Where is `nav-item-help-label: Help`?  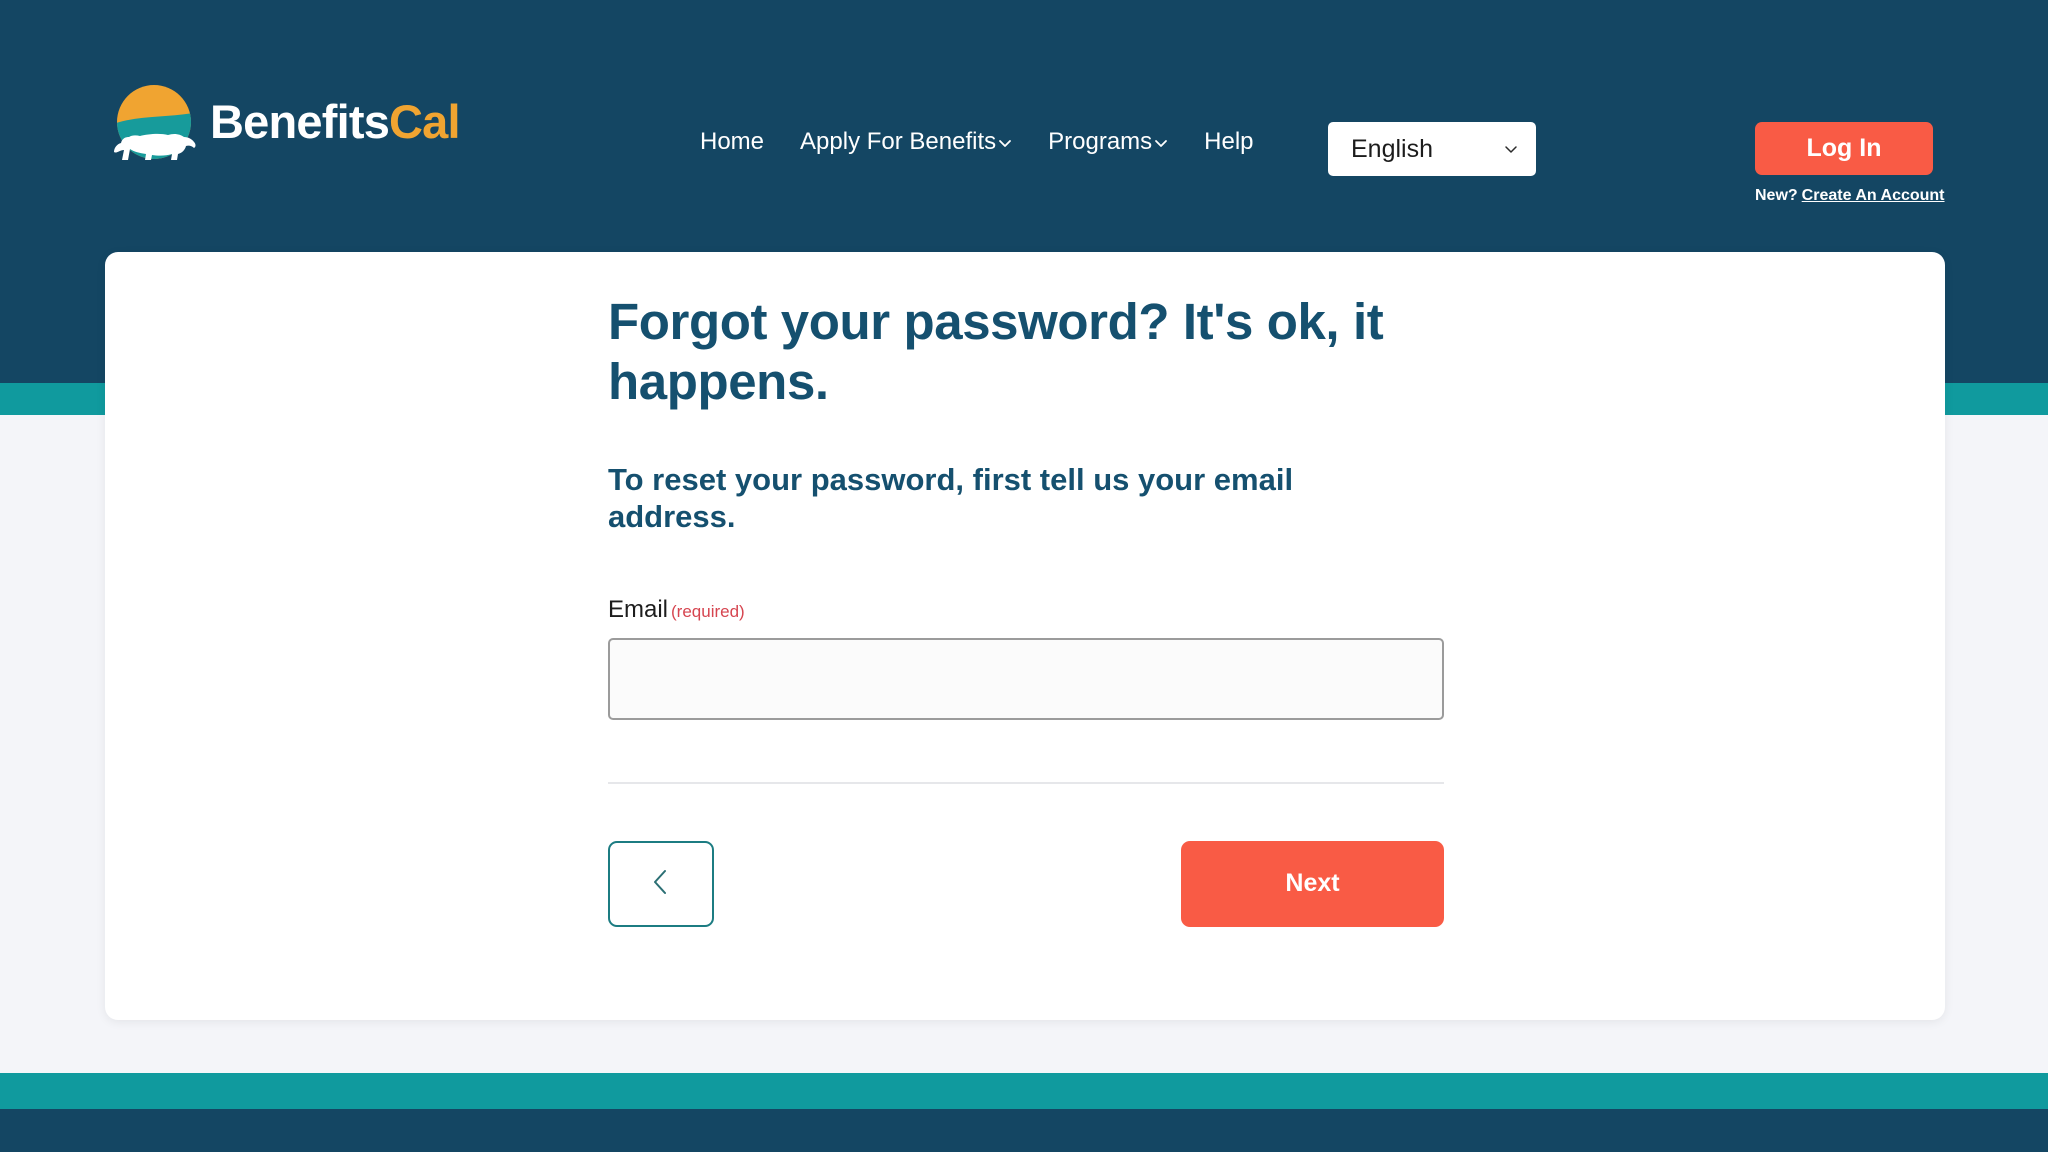 nav-item-help-label: Help is located at coordinates (1229, 141).